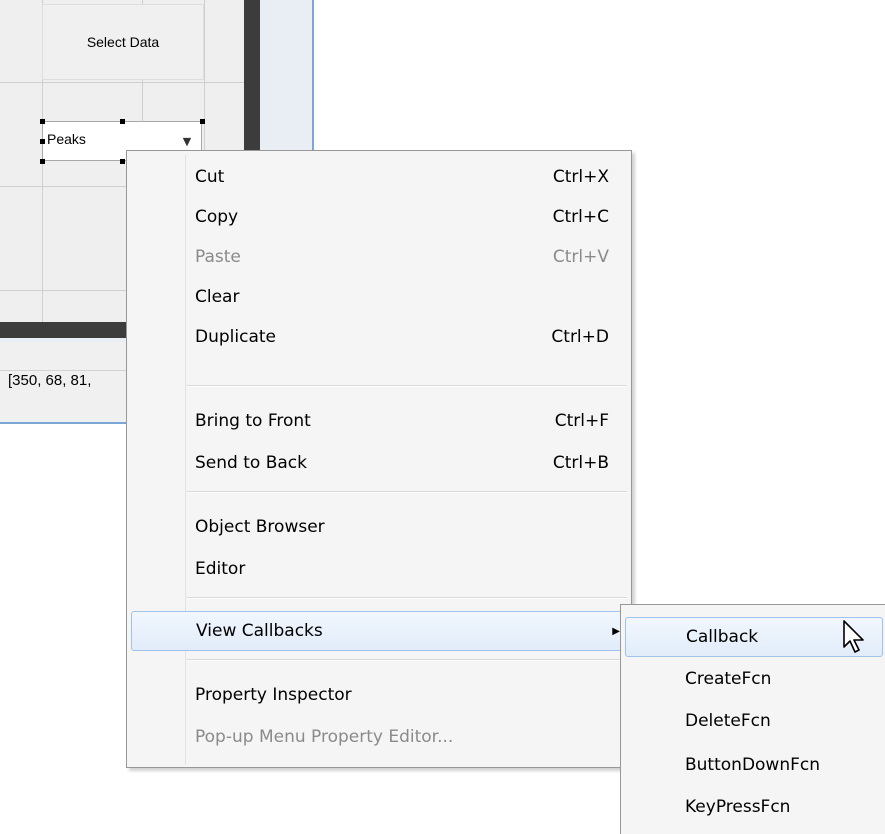  I want to click on mouse-pointer-icon, so click(853, 636).